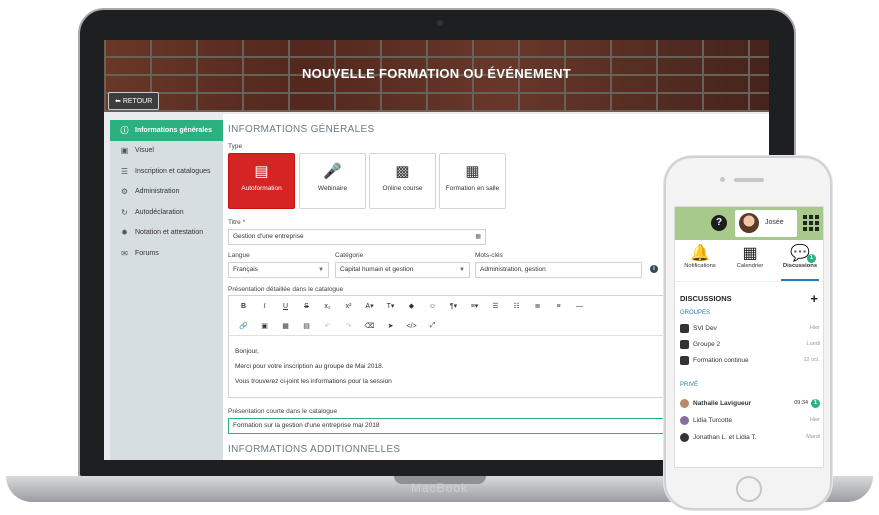 The image size is (879, 515). I want to click on camera-dot, so click(440, 23).